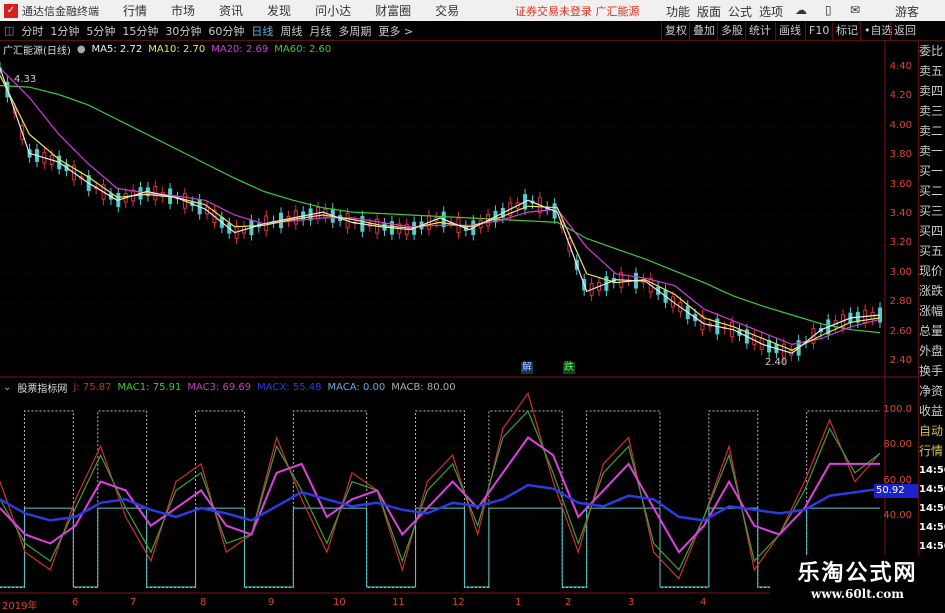 This screenshot has height=613, width=945. What do you see at coordinates (932, 391) in the screenshot?
I see `side-item: 净资` at bounding box center [932, 391].